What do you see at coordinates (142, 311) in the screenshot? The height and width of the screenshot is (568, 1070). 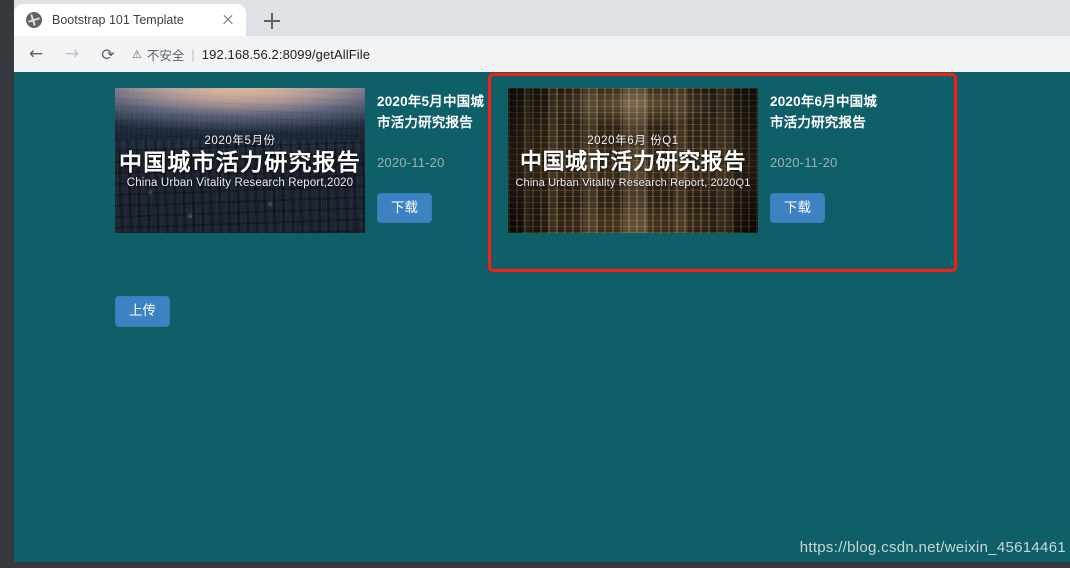 I see `upload-button: 上传` at bounding box center [142, 311].